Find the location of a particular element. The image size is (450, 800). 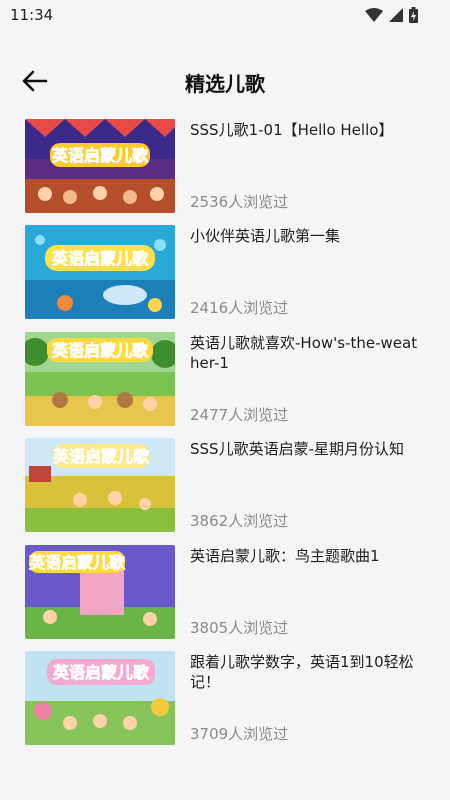

song-title: 英语启蒙儿歌：鸟主题歌曲1 is located at coordinates (285, 555).